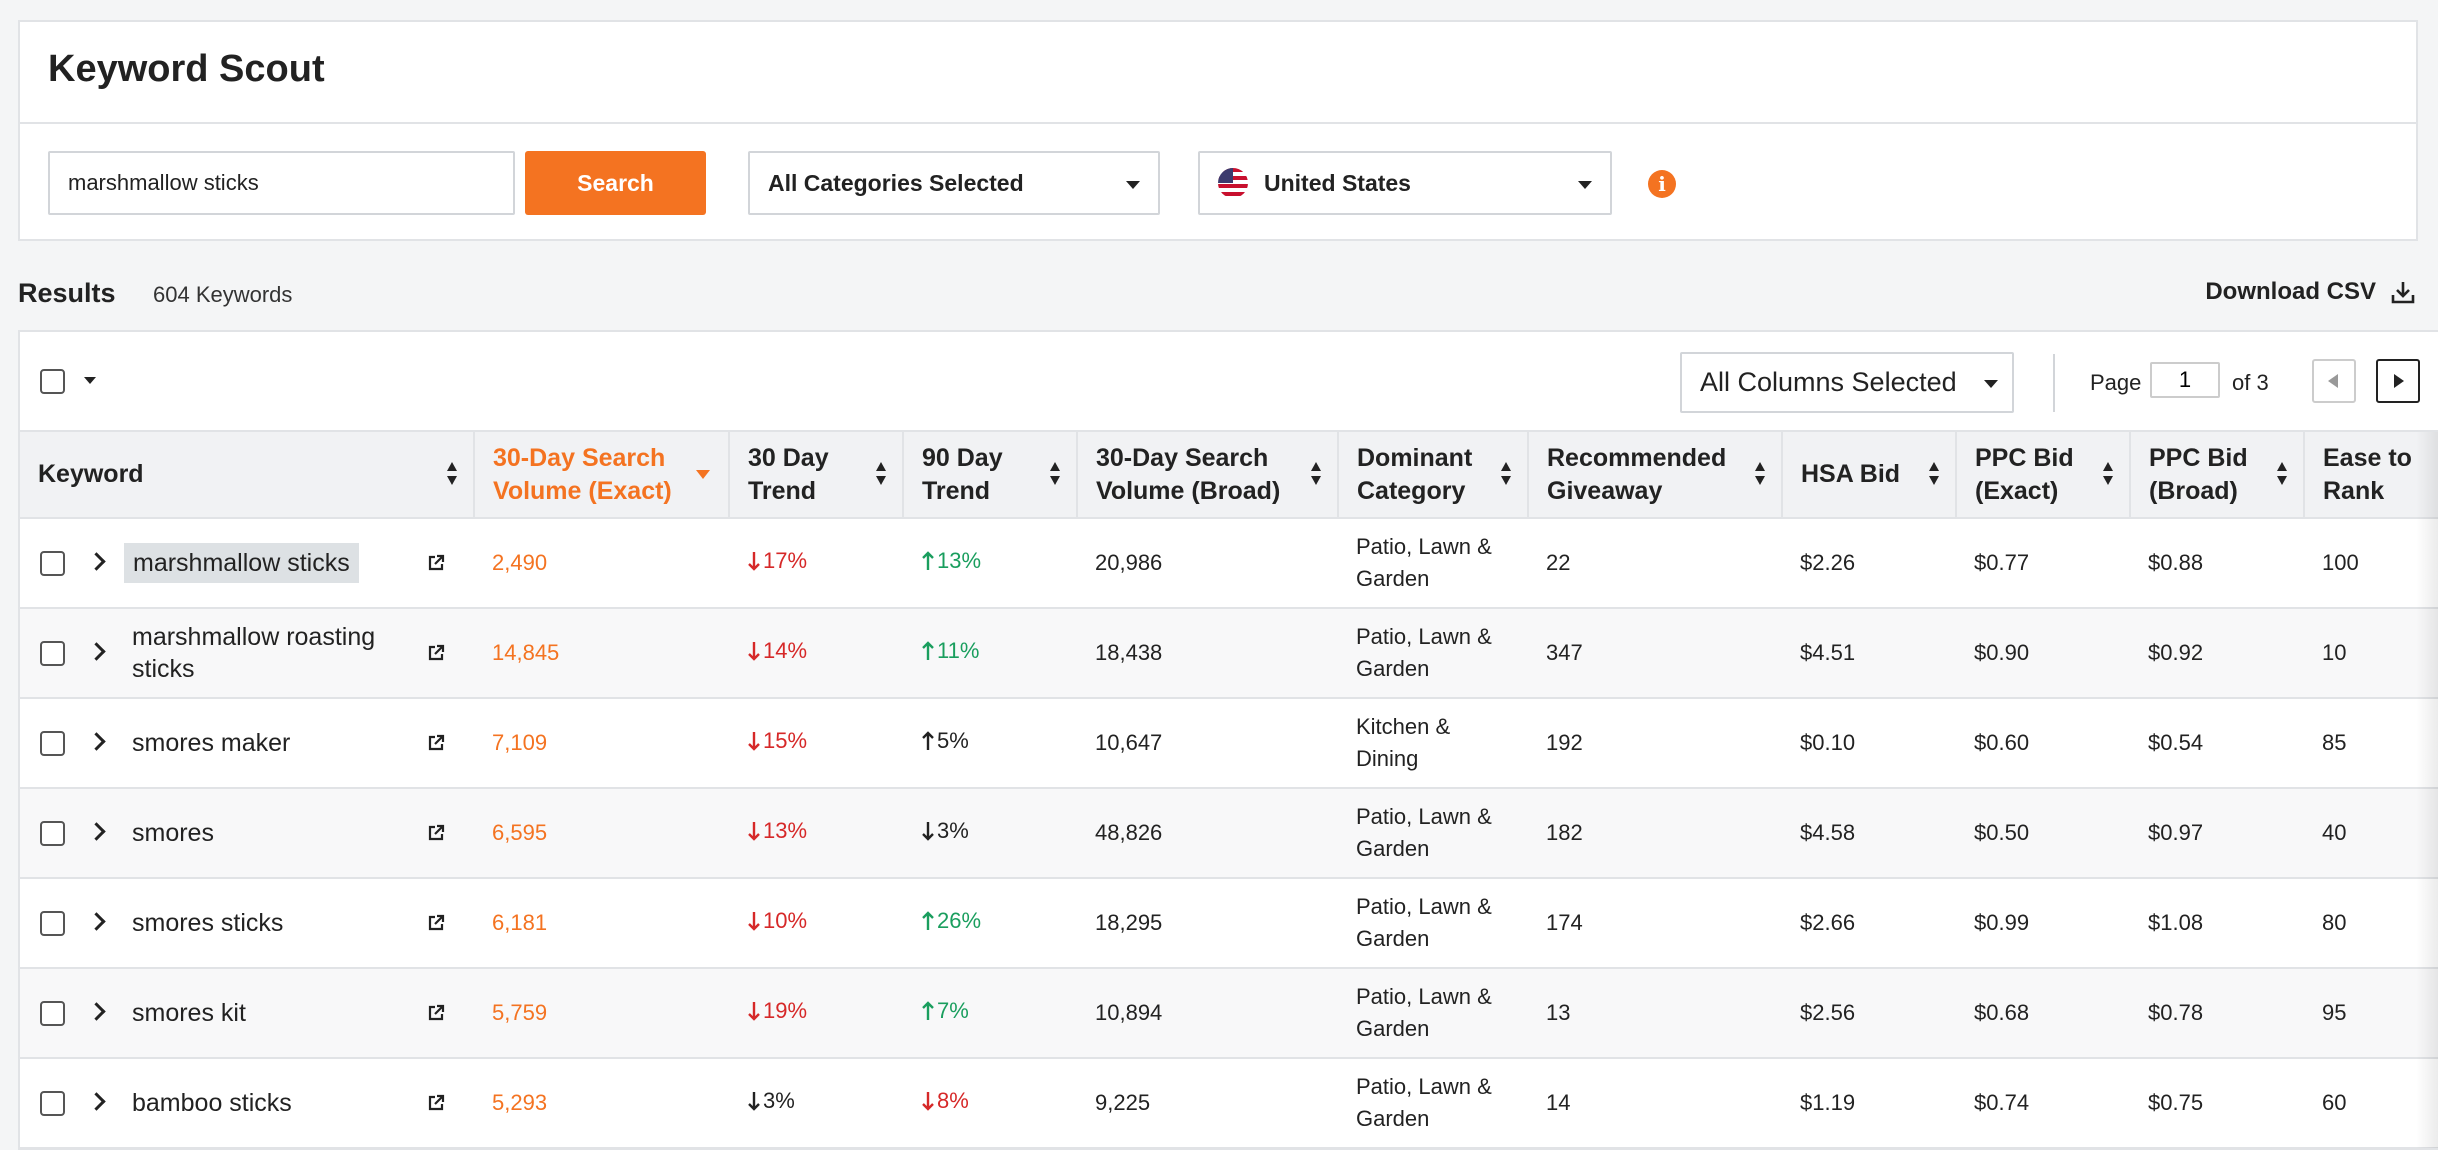 The image size is (2438, 1150). What do you see at coordinates (2403, 293) in the screenshot?
I see `download-icon` at bounding box center [2403, 293].